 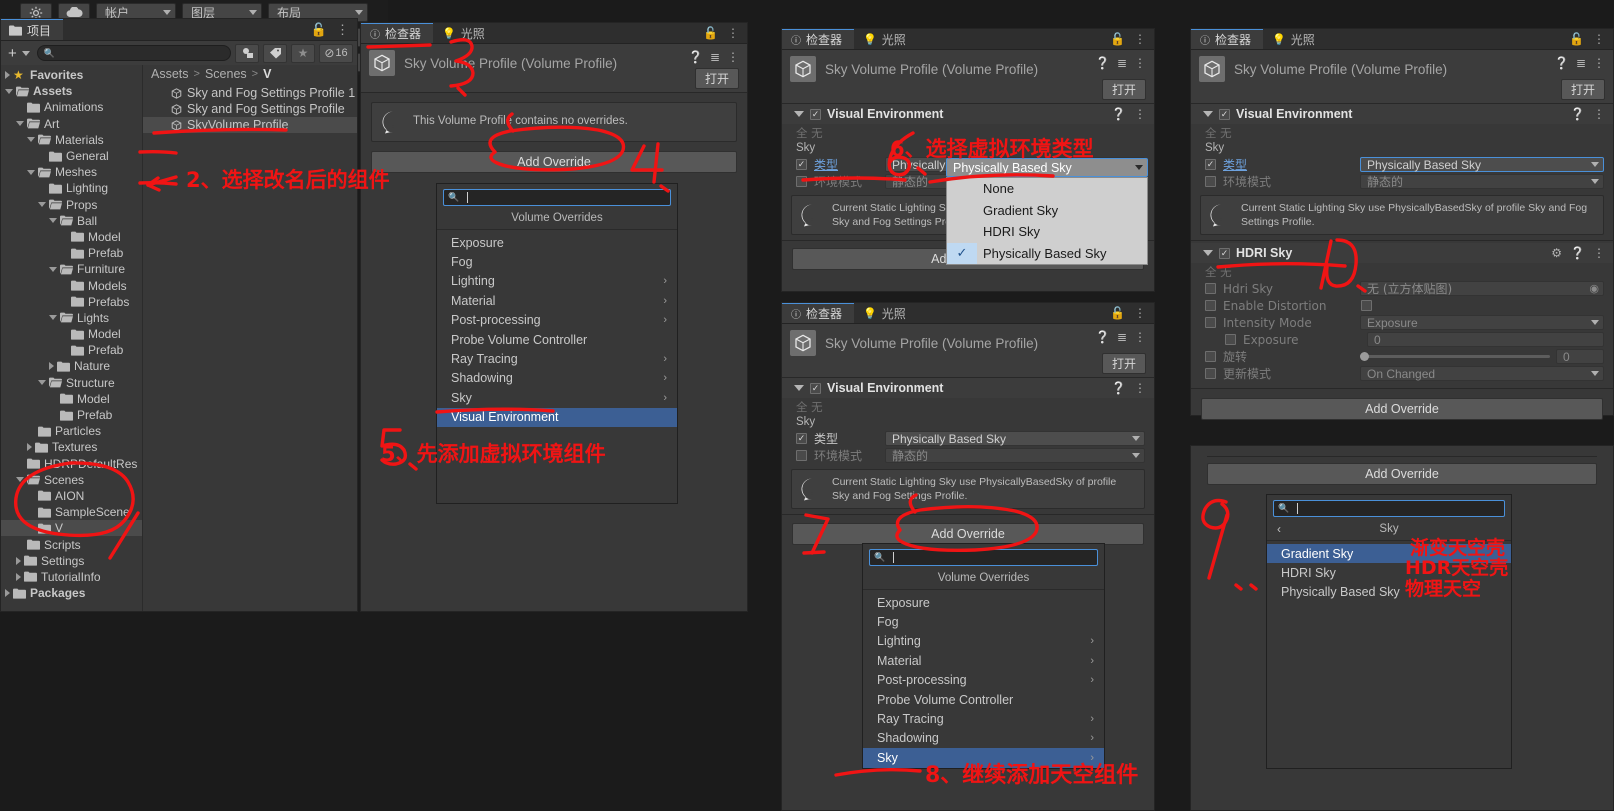 What do you see at coordinates (71, 561) in the screenshot?
I see `tree-item-settings: Settings` at bounding box center [71, 561].